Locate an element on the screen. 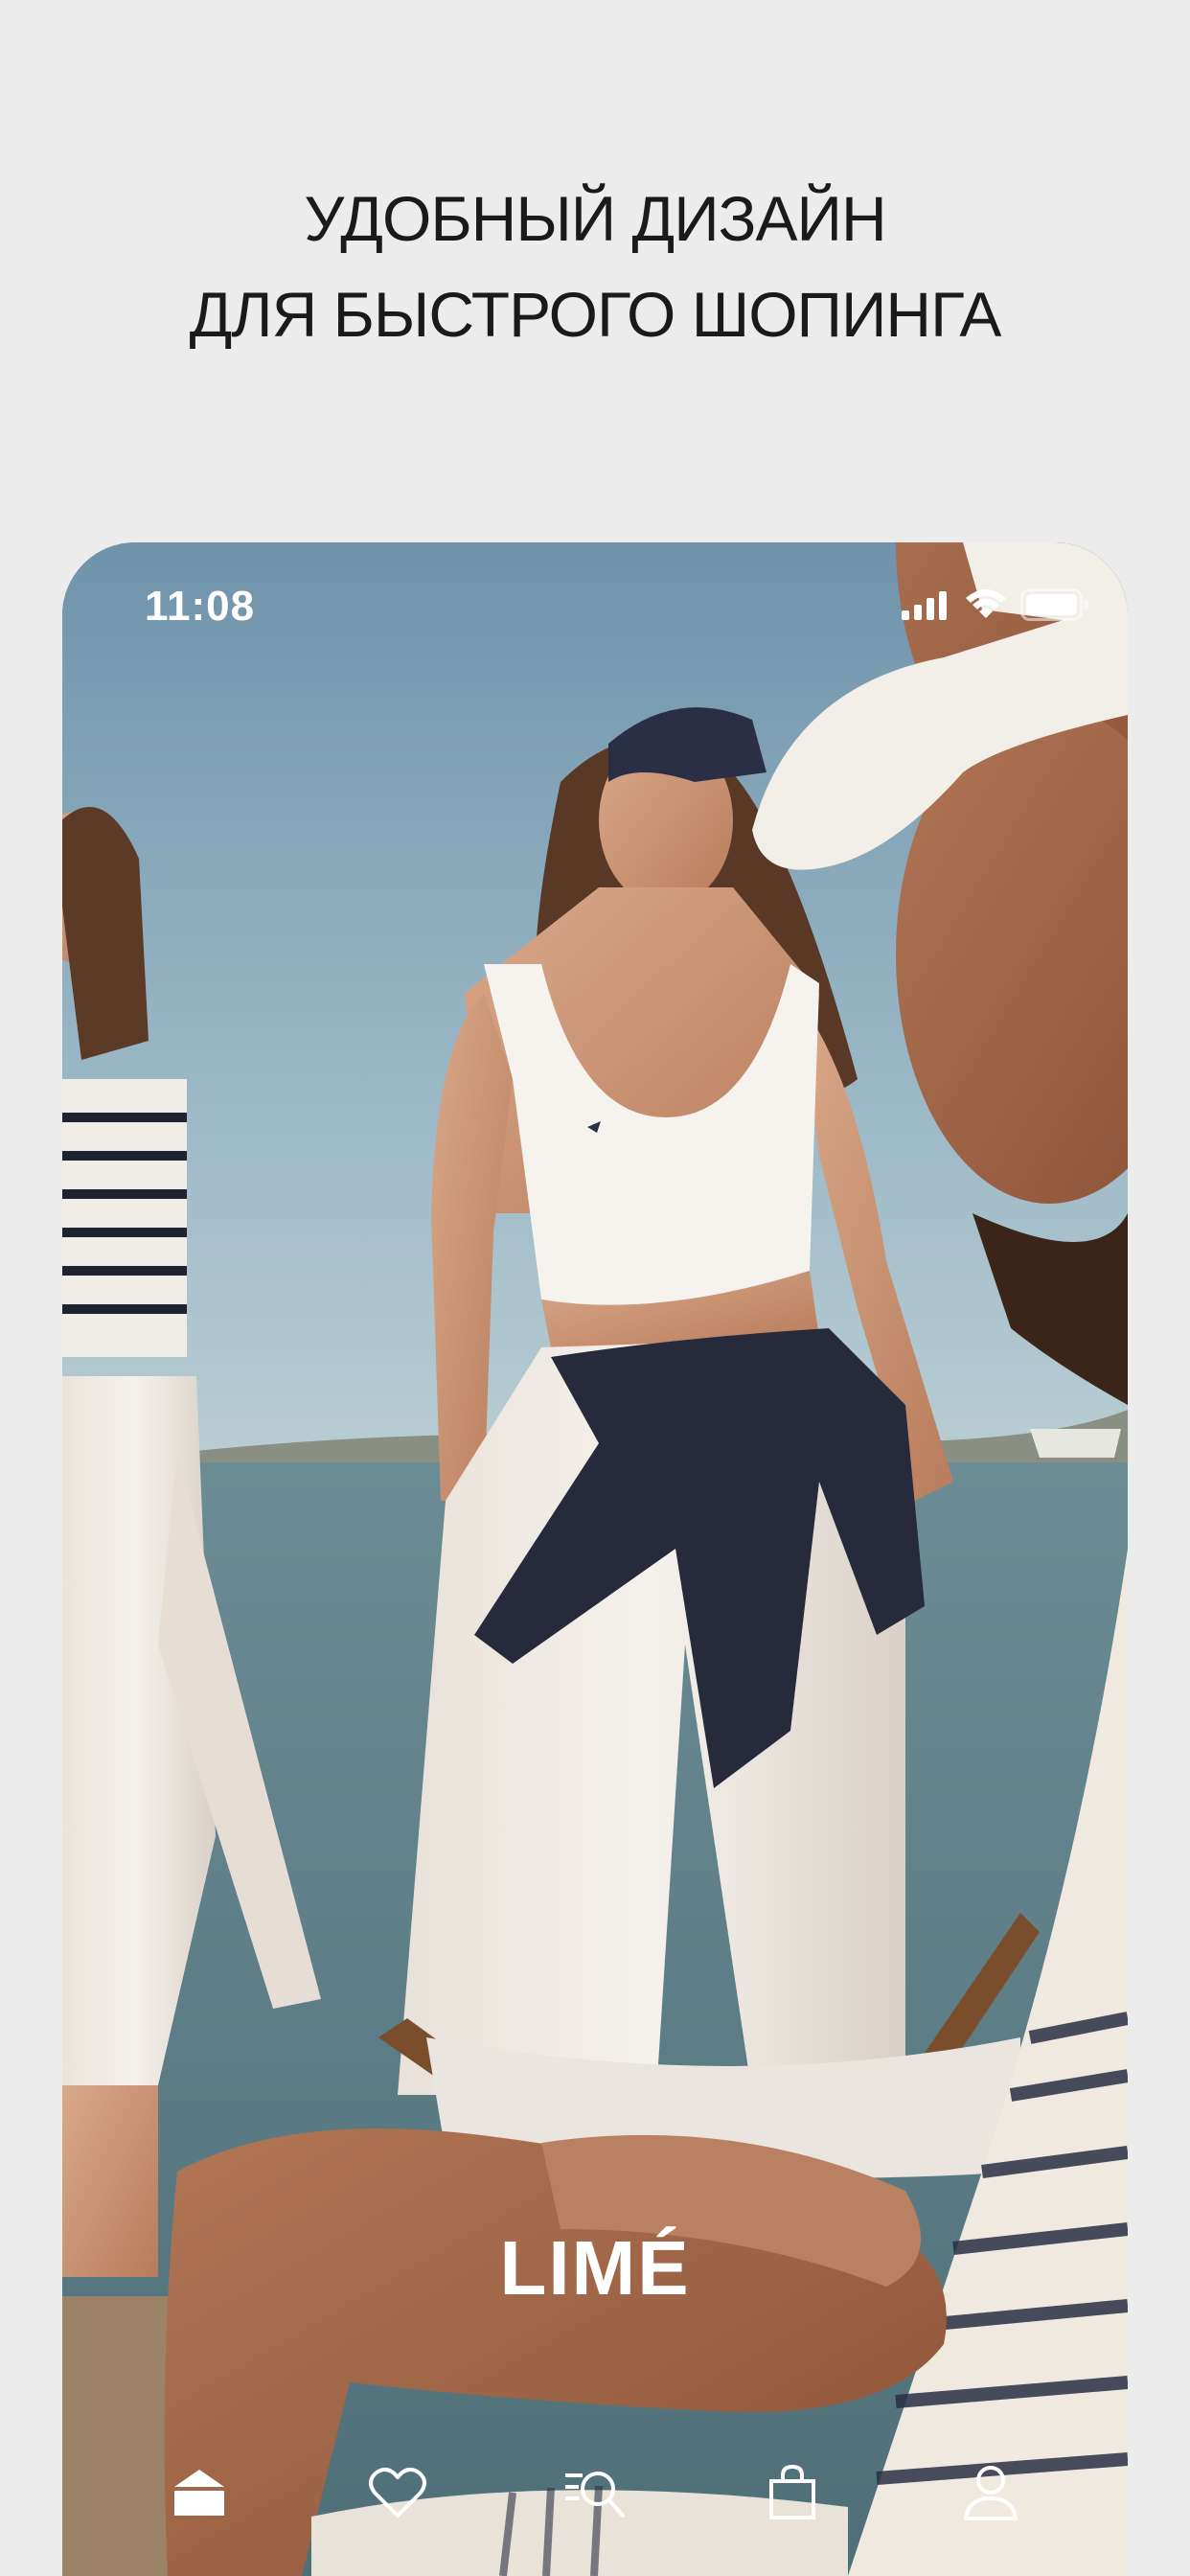  tab-cart is located at coordinates (792, 2493).